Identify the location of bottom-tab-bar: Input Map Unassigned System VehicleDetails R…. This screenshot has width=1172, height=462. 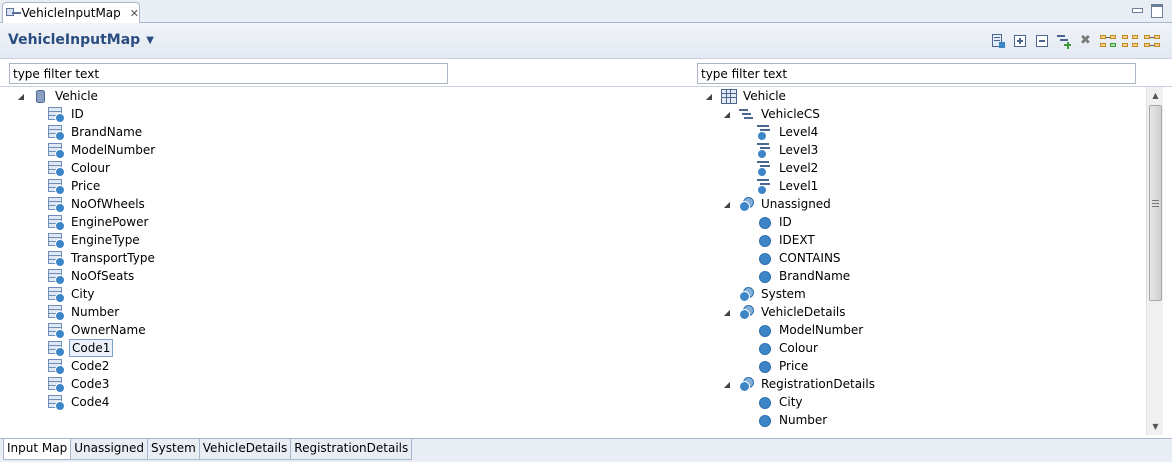
(586, 450).